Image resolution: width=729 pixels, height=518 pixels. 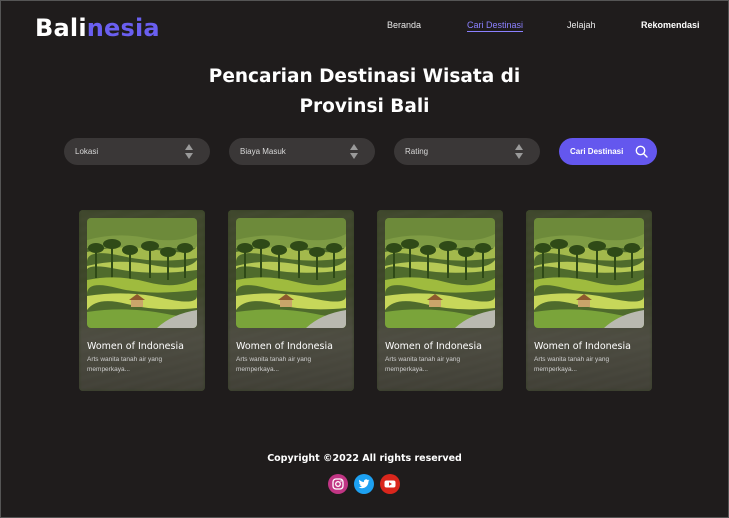 What do you see at coordinates (302, 151) in the screenshot?
I see `price-select: Biaya Masuk` at bounding box center [302, 151].